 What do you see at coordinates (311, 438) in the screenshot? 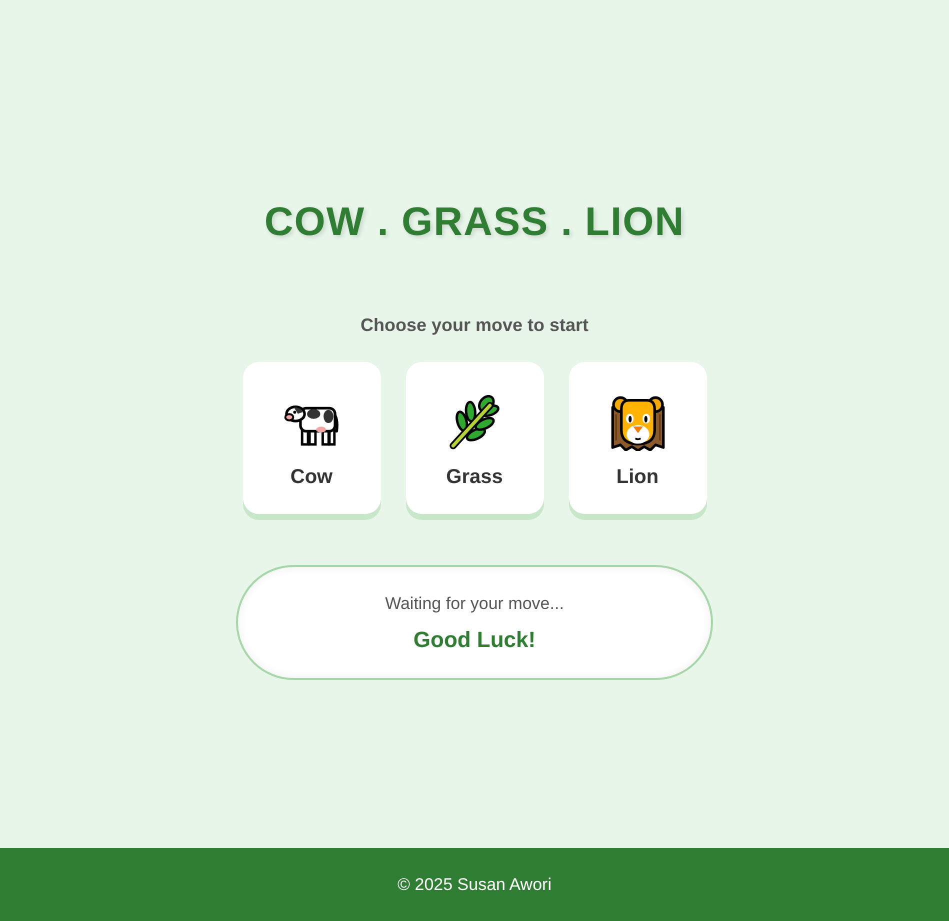
I see `move-button: Cow` at bounding box center [311, 438].